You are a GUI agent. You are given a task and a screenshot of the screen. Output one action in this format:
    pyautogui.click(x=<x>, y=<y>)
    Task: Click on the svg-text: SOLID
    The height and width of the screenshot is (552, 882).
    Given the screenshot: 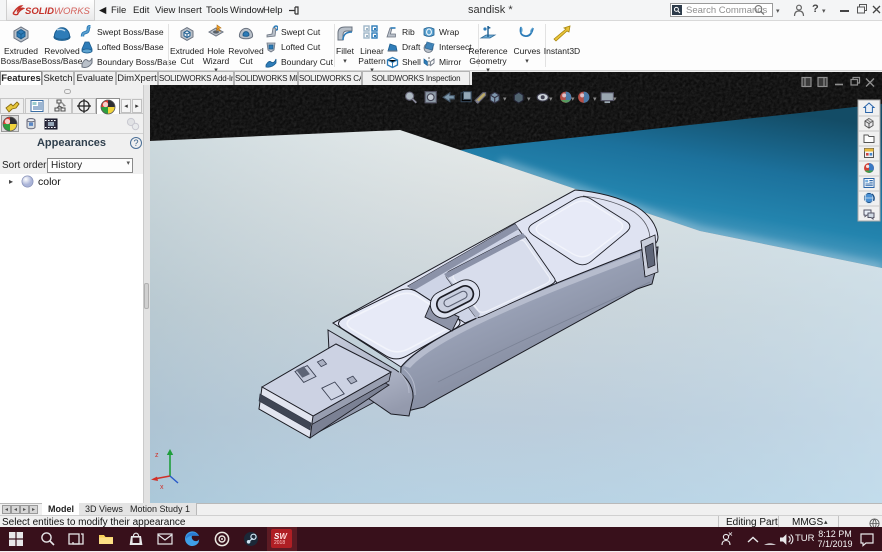 What is the action you would take?
    pyautogui.click(x=39, y=11)
    